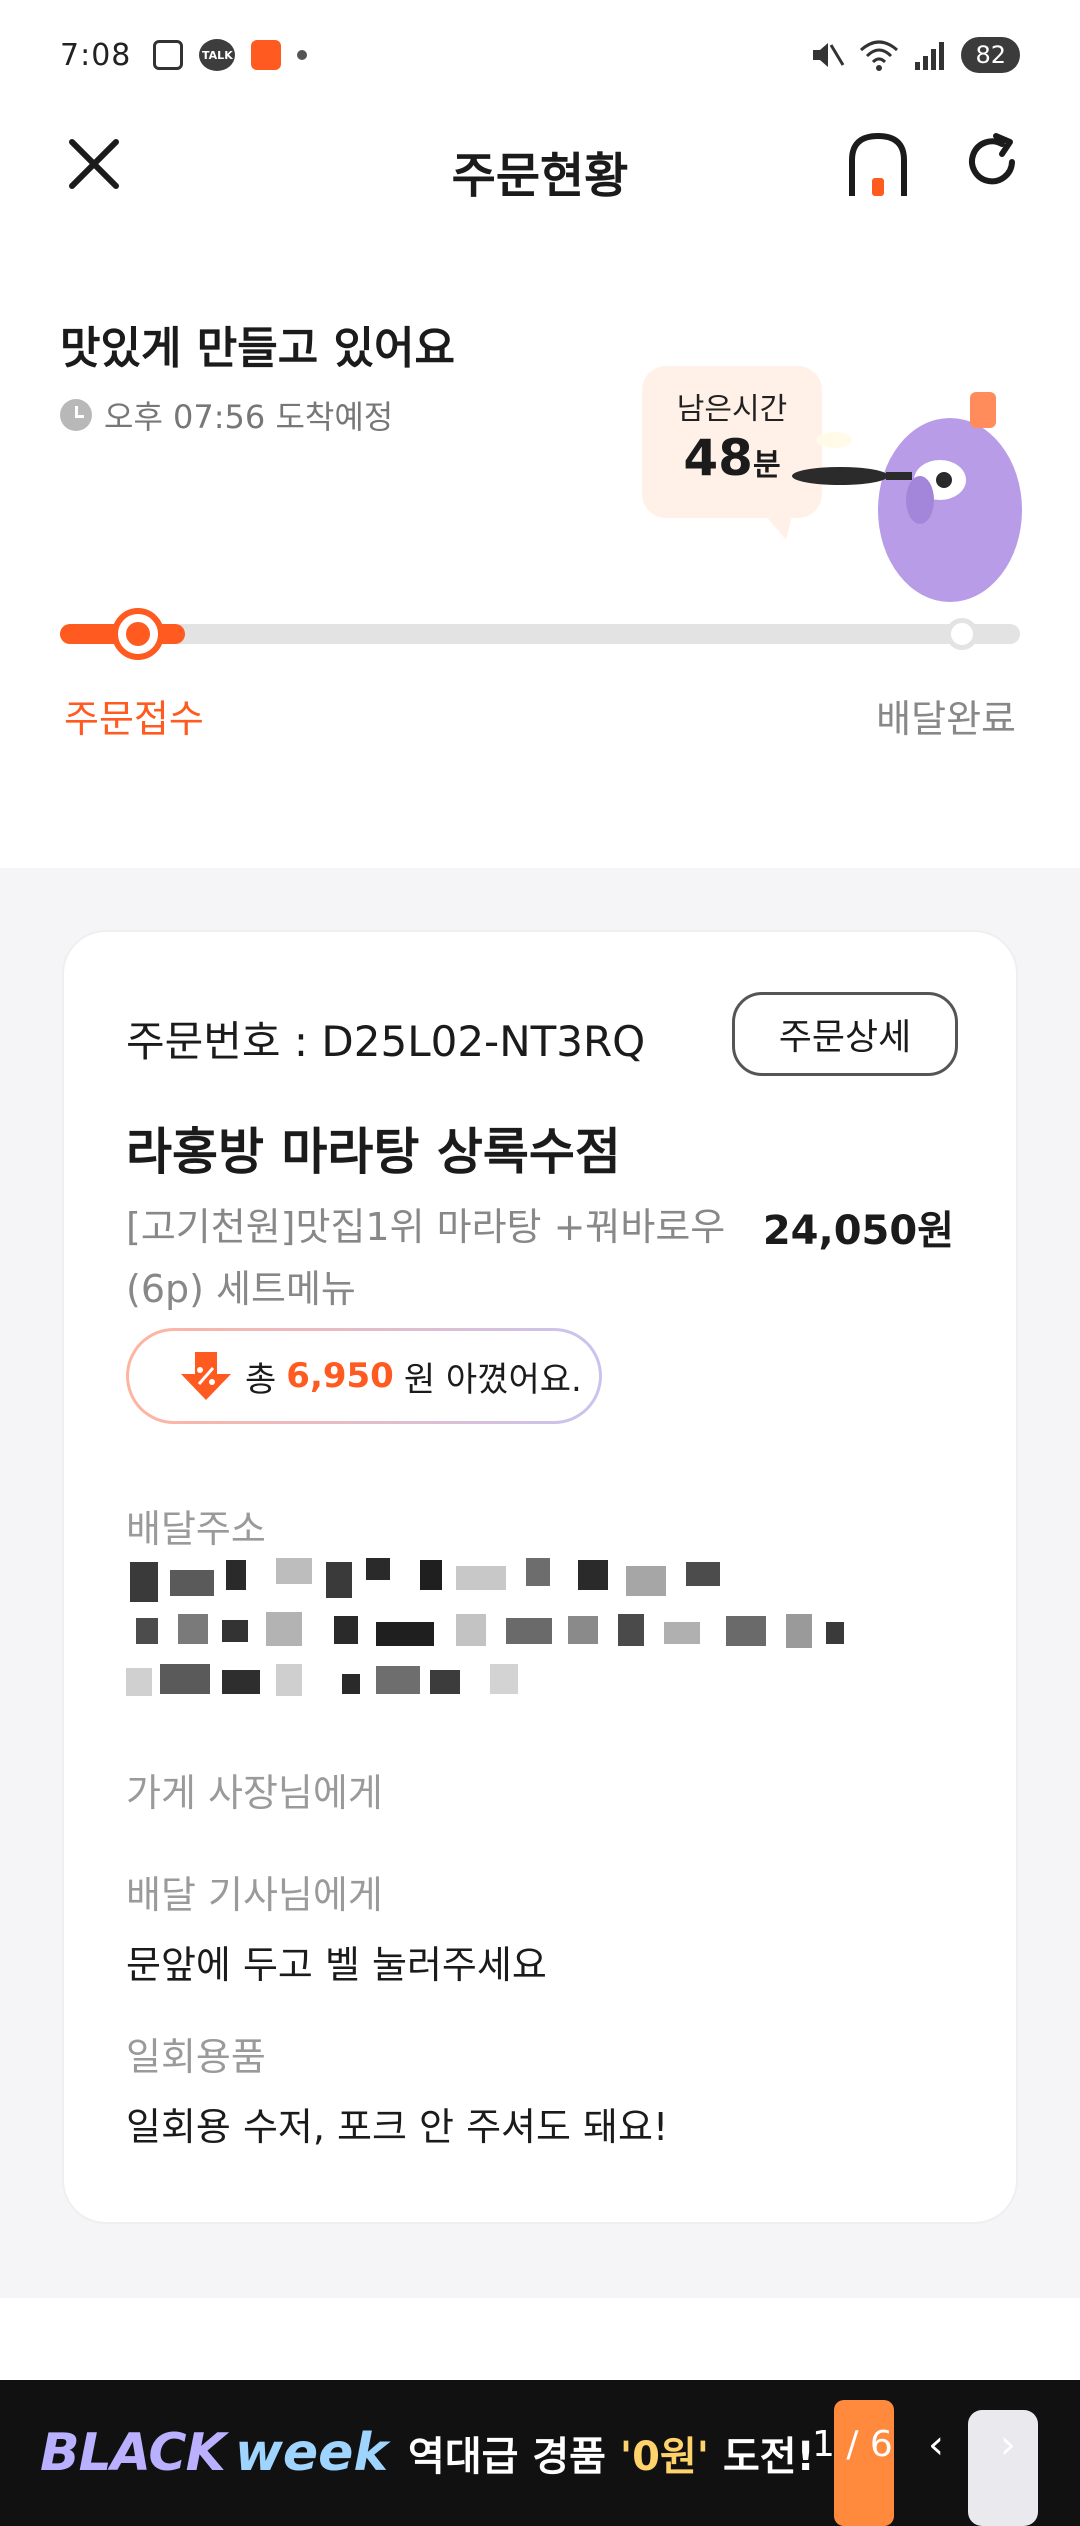 Image resolution: width=1080 pixels, height=2526 pixels. Describe the element at coordinates (946, 719) in the screenshot. I see `step-delivery-complete: 배달완료` at that location.